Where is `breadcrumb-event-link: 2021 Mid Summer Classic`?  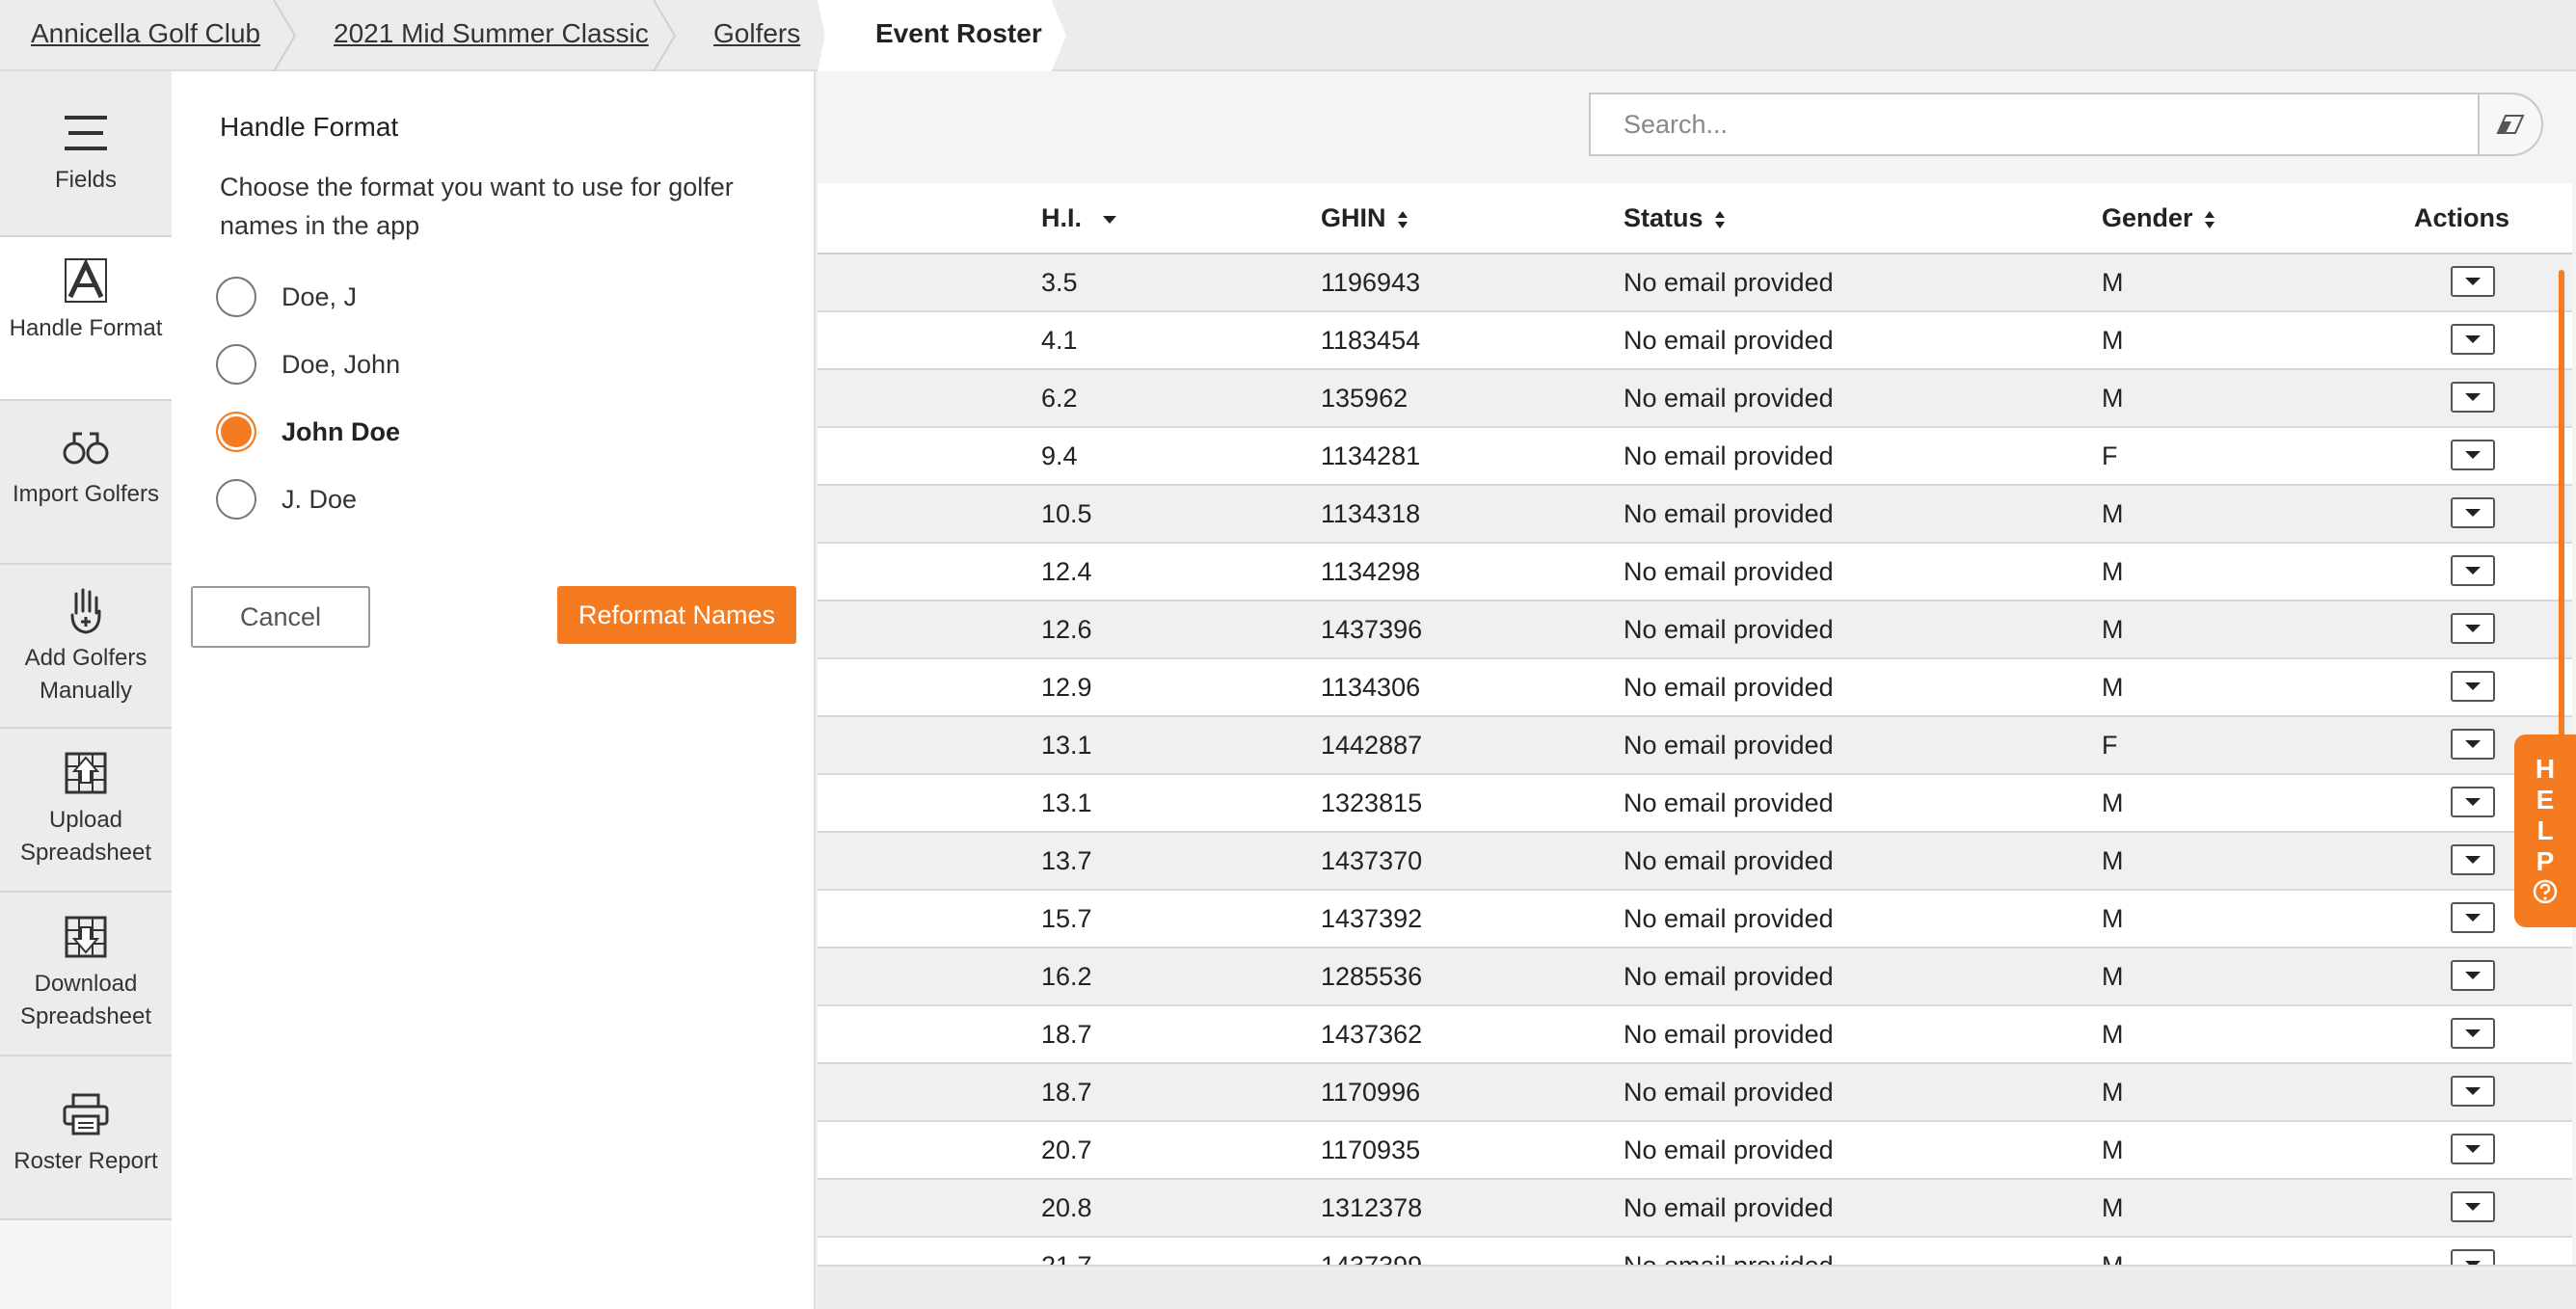 breadcrumb-event-link: 2021 Mid Summer Classic is located at coordinates (492, 34).